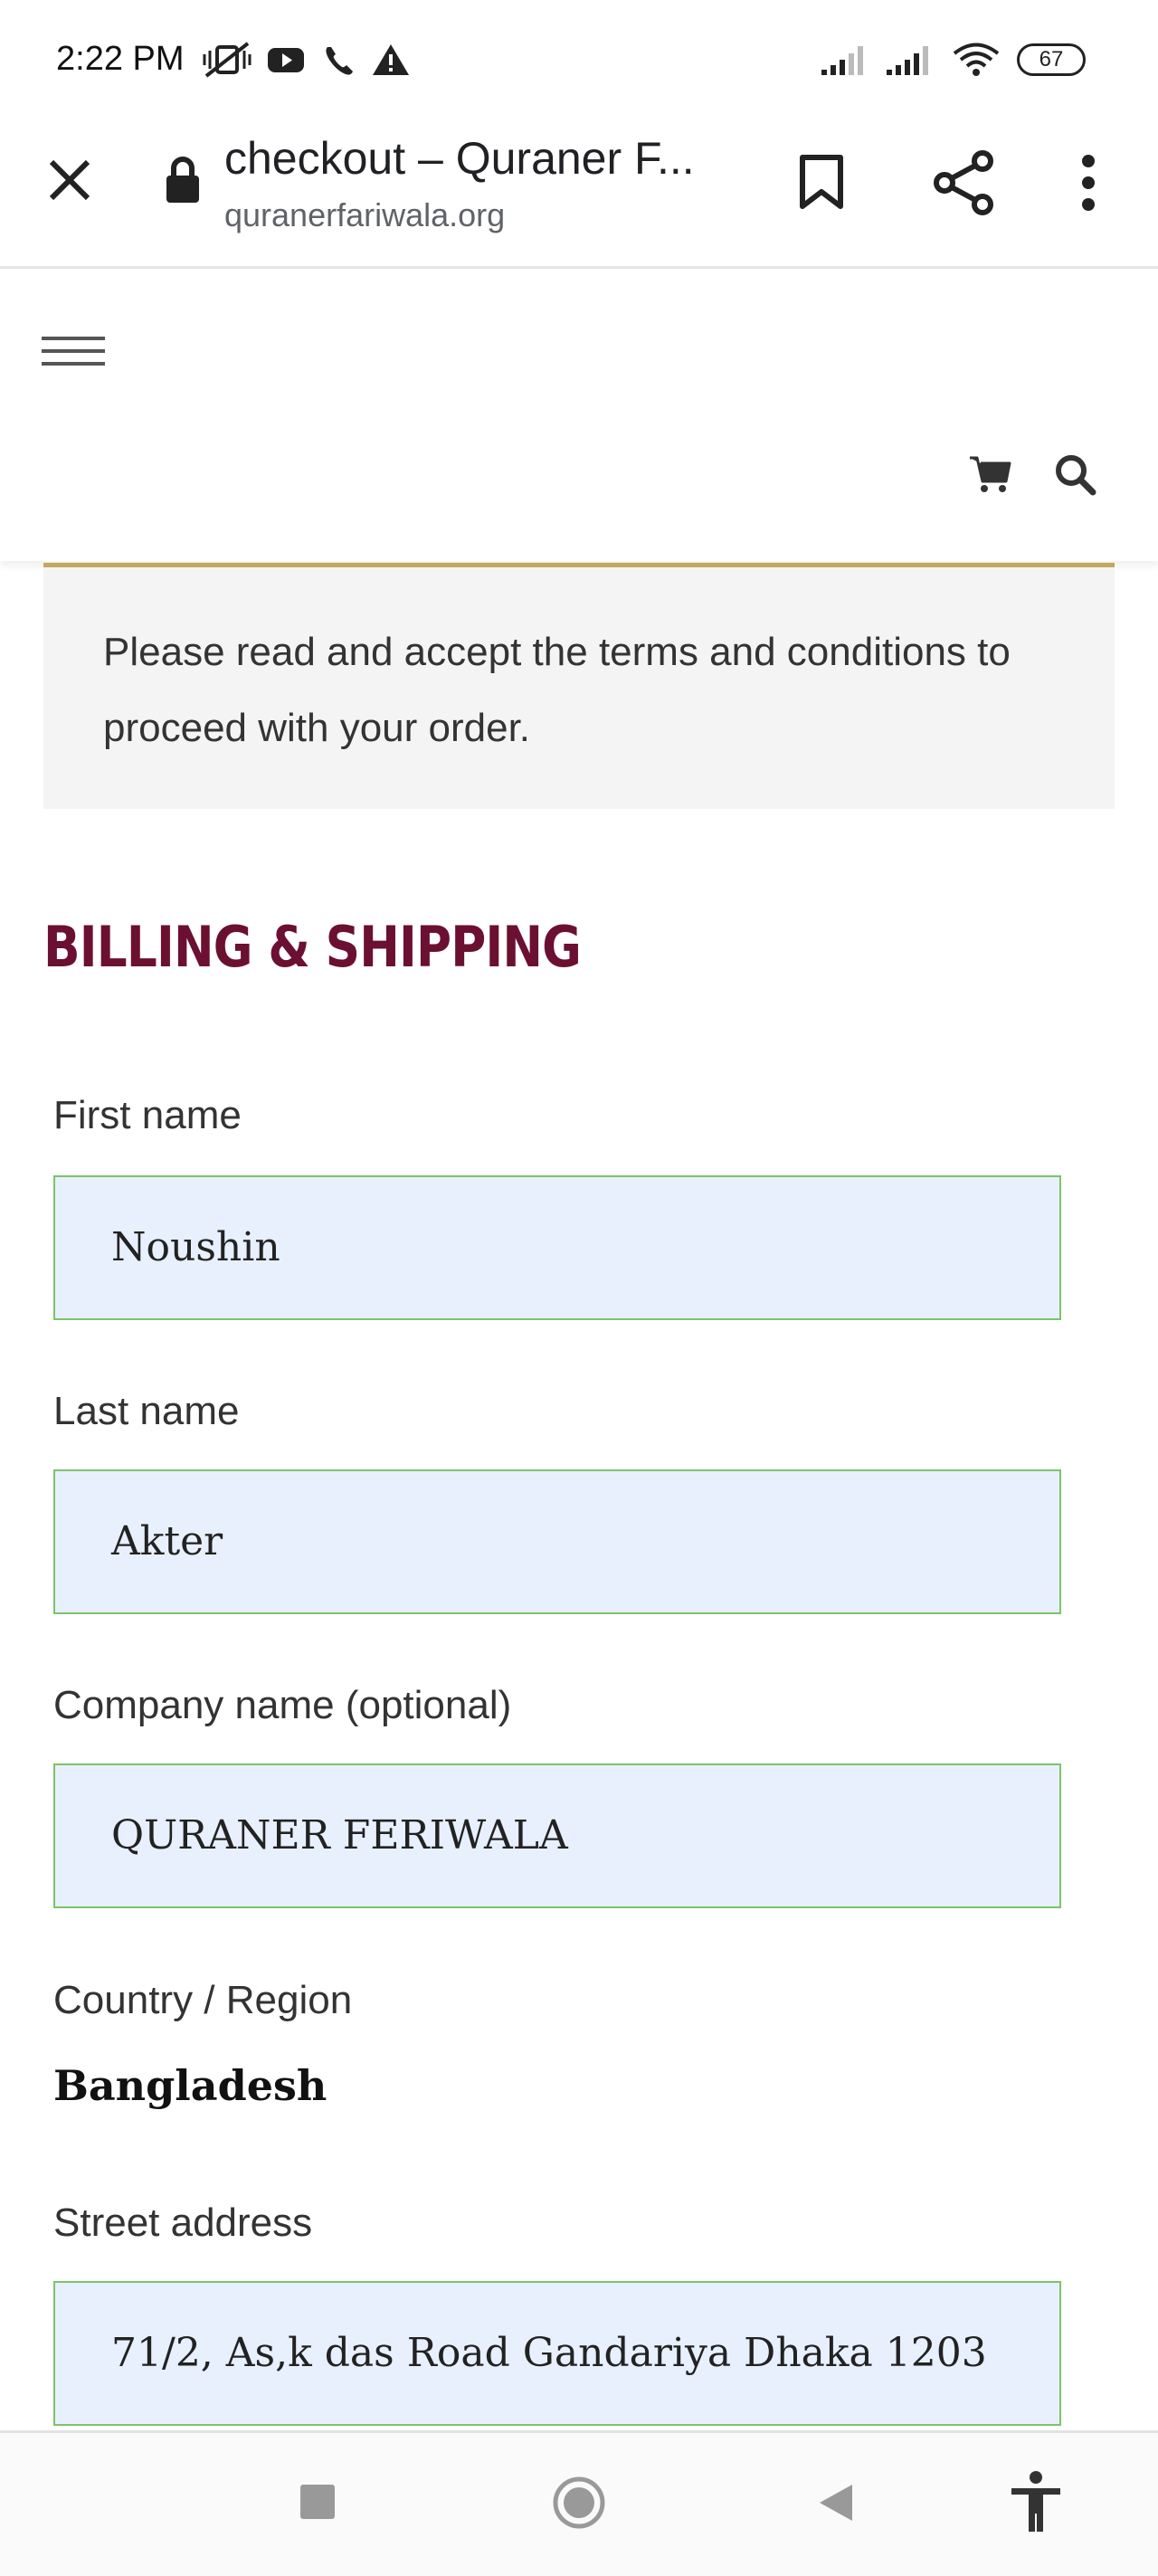 The width and height of the screenshot is (1158, 2576). I want to click on youtube-icon, so click(286, 60).